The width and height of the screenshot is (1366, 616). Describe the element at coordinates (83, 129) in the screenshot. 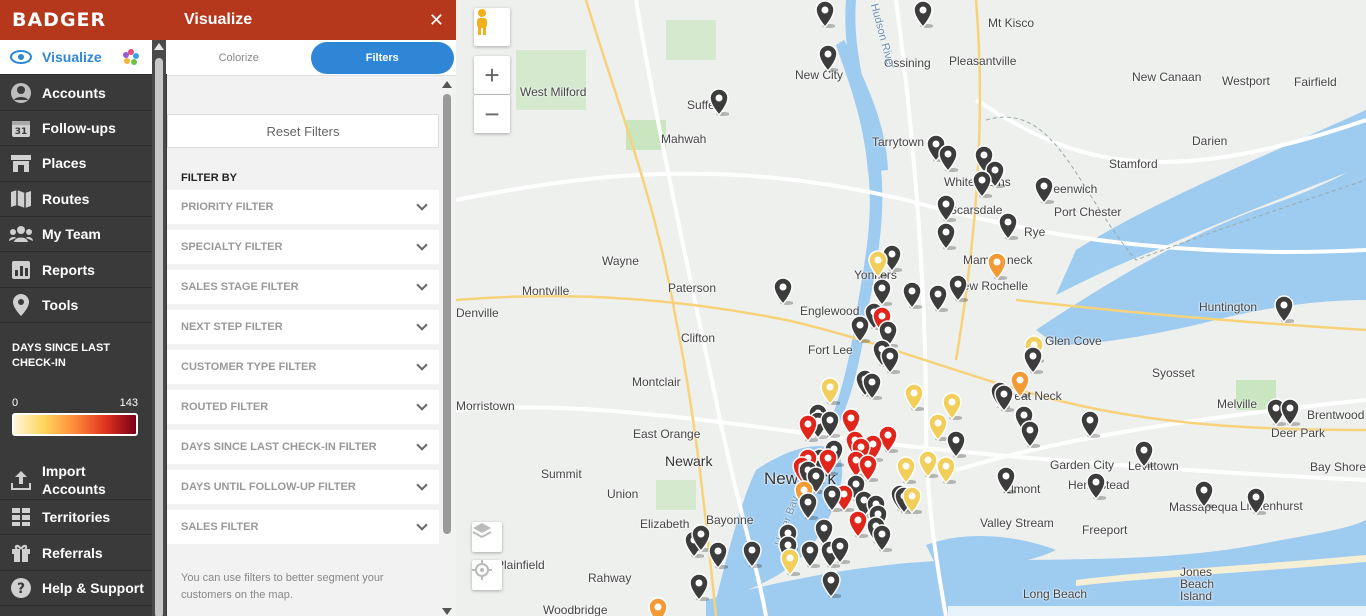

I see `nav-item-follow-ups: 31 Follow-ups` at that location.